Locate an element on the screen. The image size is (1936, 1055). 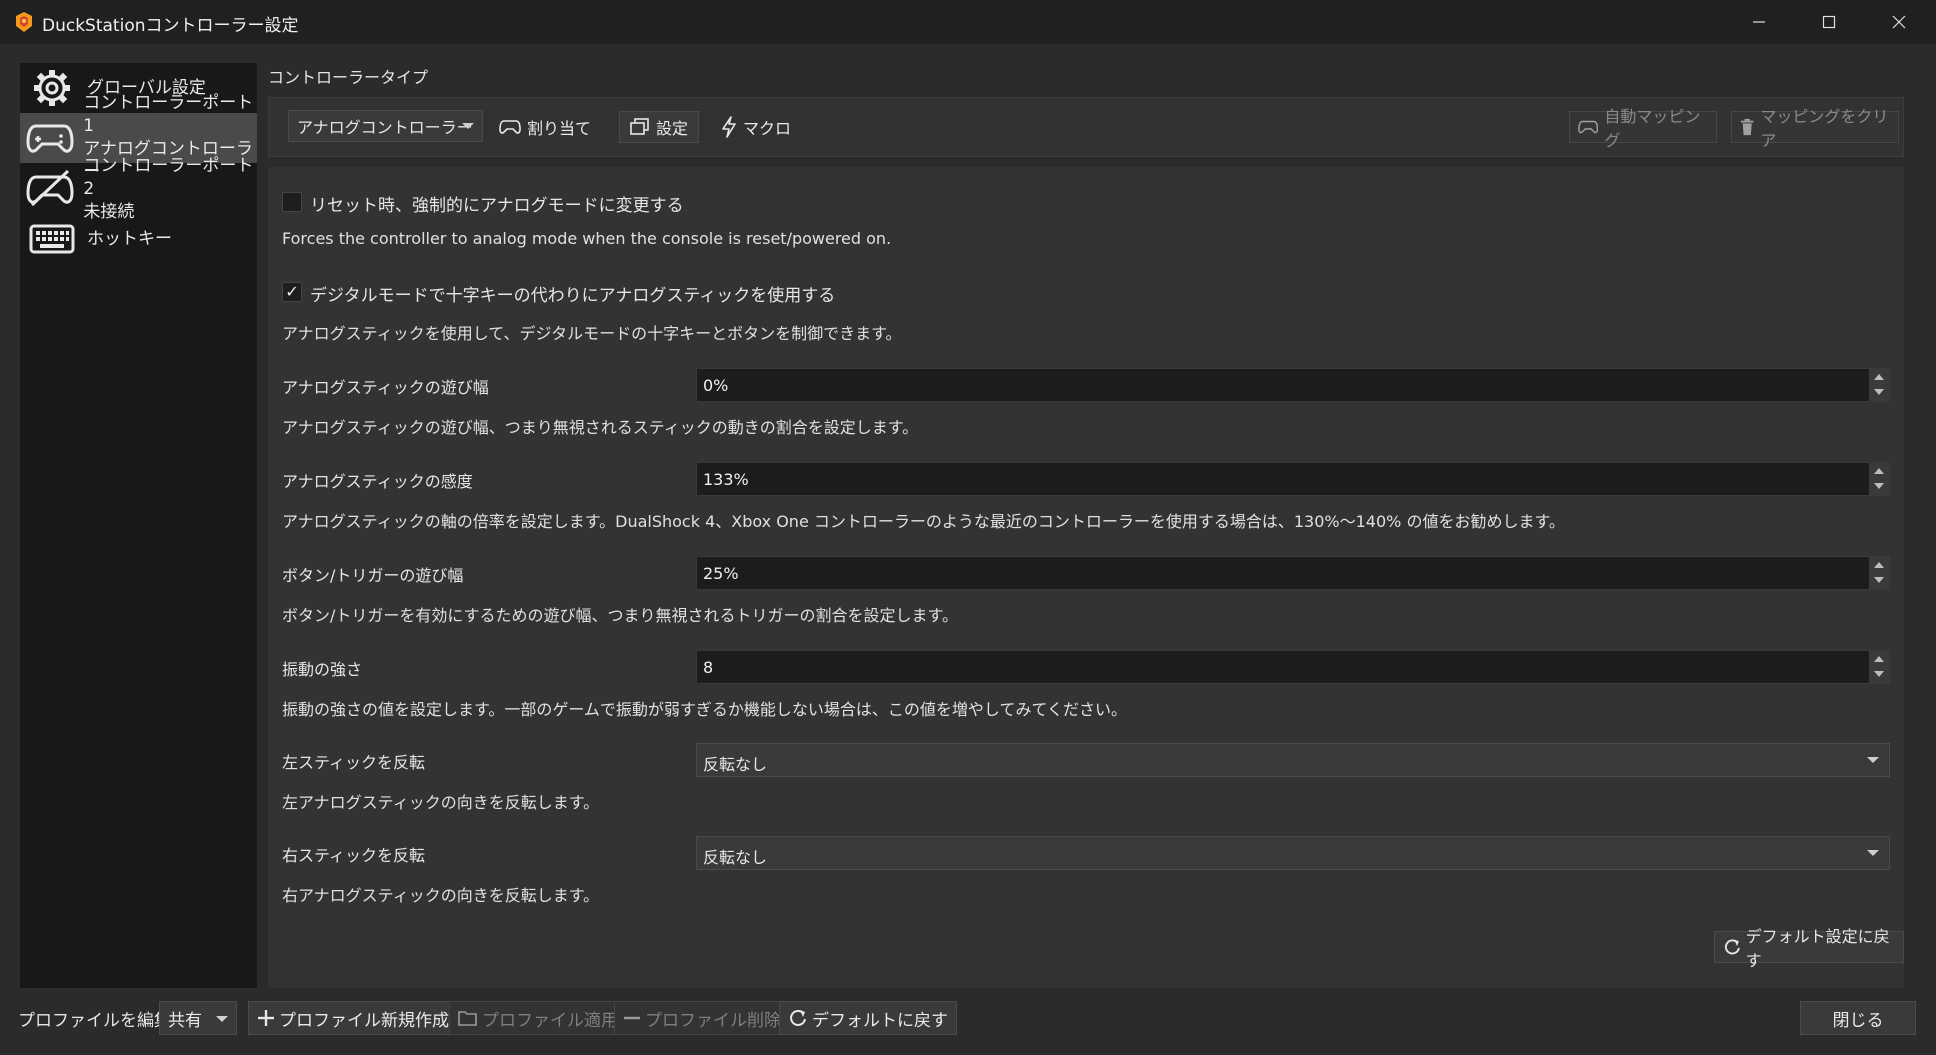
profile-select: 共有 is located at coordinates (198, 1018).